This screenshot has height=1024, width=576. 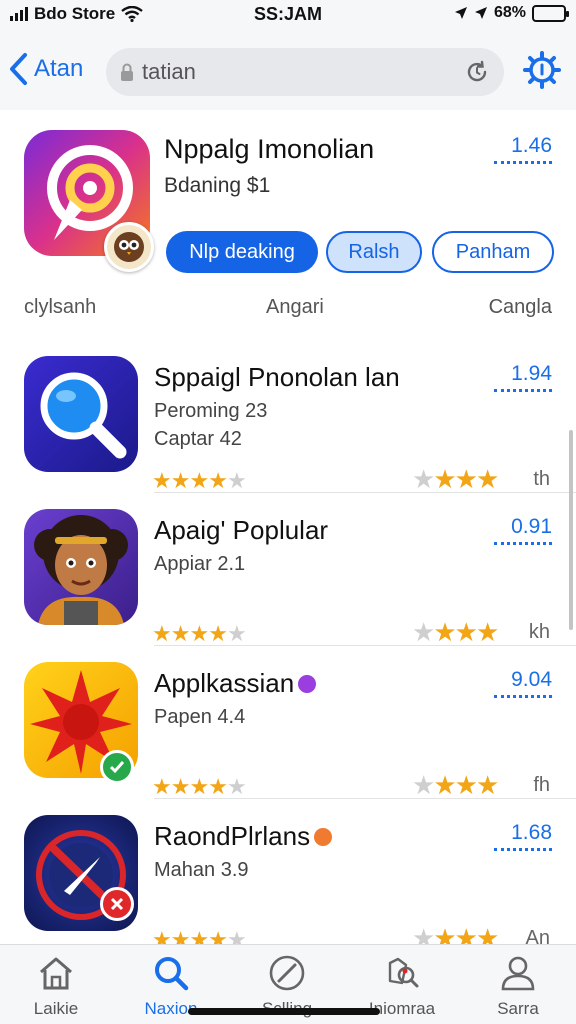 I want to click on tab-profile: Sarra, so click(x=518, y=986).